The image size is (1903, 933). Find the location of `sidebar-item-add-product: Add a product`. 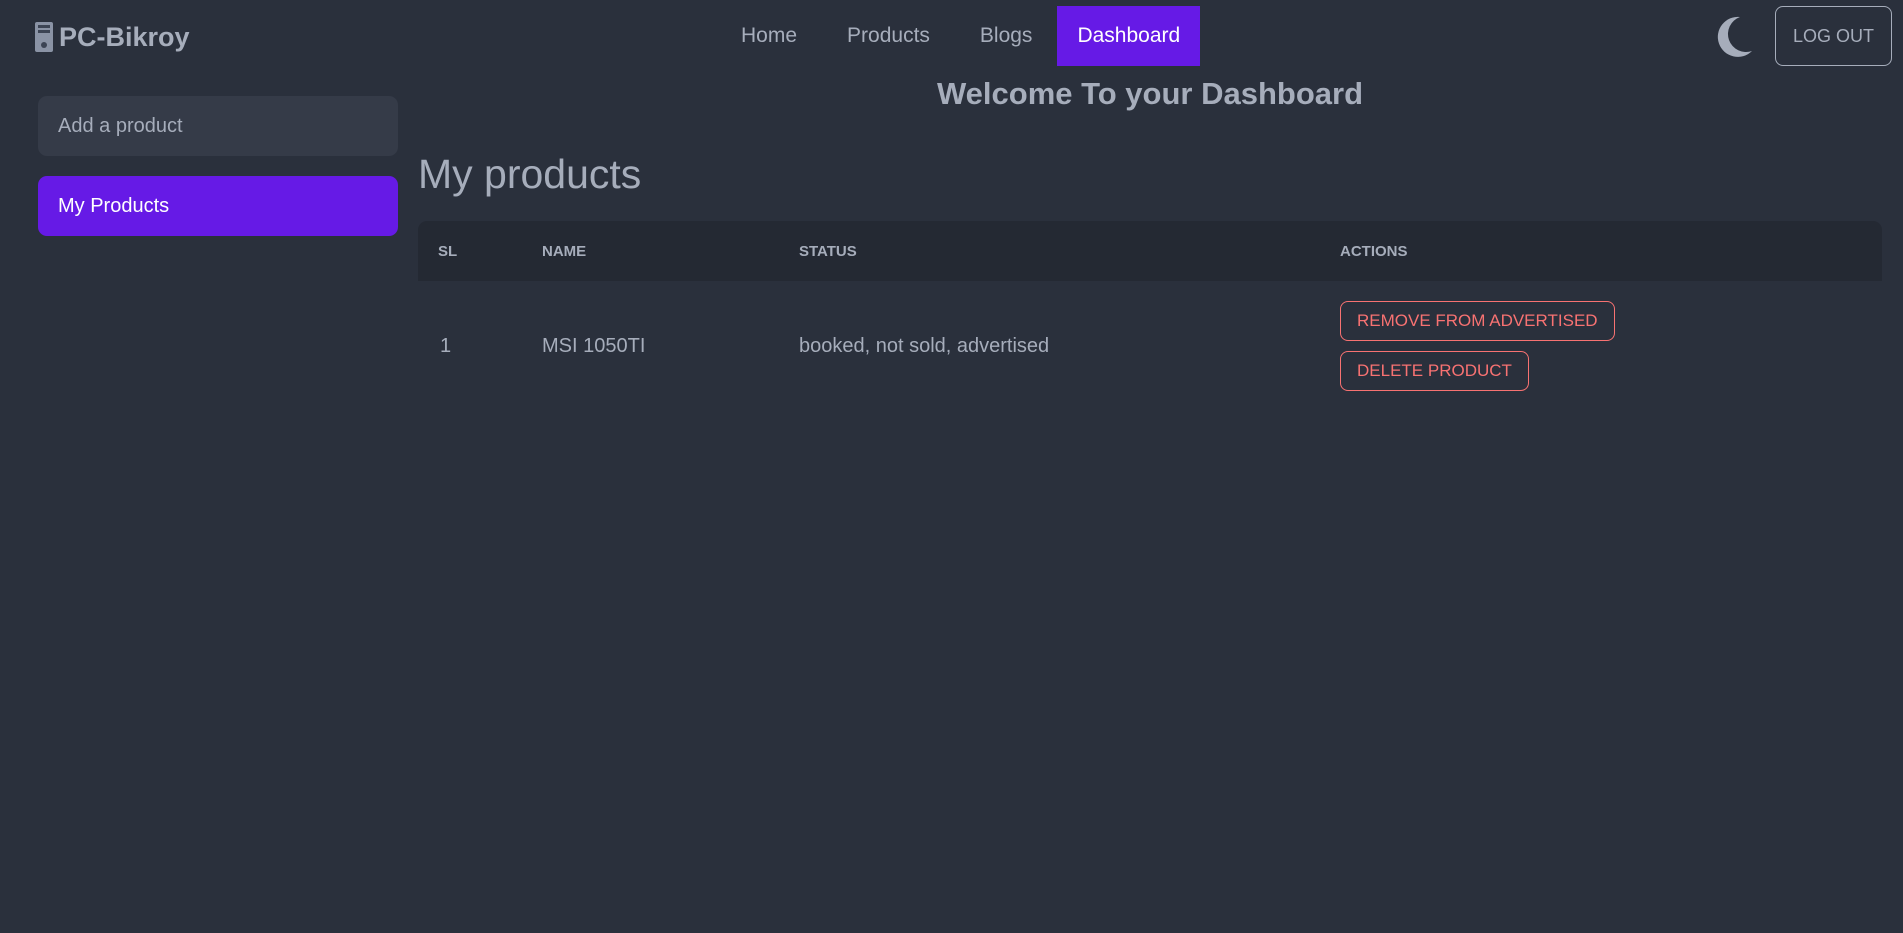

sidebar-item-add-product: Add a product is located at coordinates (218, 126).